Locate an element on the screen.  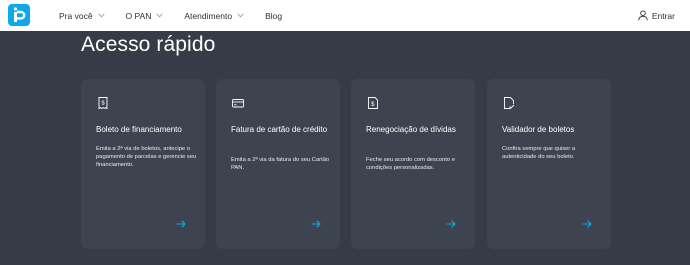
nav-item-label: O PAN is located at coordinates (138, 15).